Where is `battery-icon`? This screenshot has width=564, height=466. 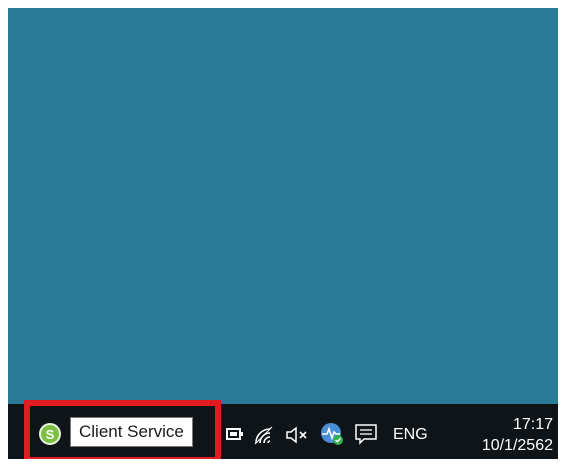
battery-icon is located at coordinates (235, 434).